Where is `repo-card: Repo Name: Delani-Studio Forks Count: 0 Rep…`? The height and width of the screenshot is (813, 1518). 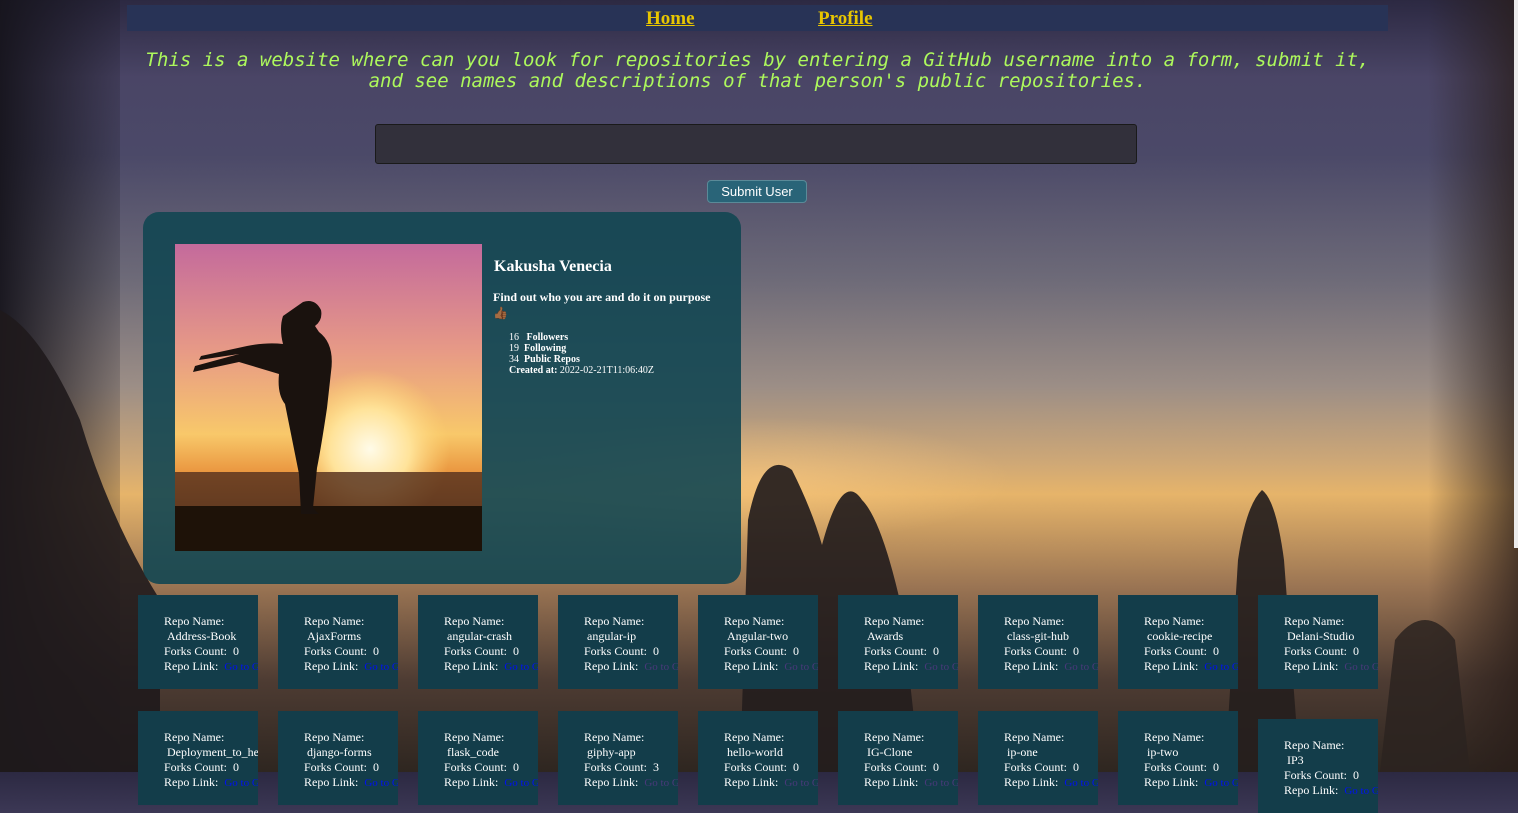 repo-card: Repo Name: Delani-Studio Forks Count: 0 Rep… is located at coordinates (1318, 642).